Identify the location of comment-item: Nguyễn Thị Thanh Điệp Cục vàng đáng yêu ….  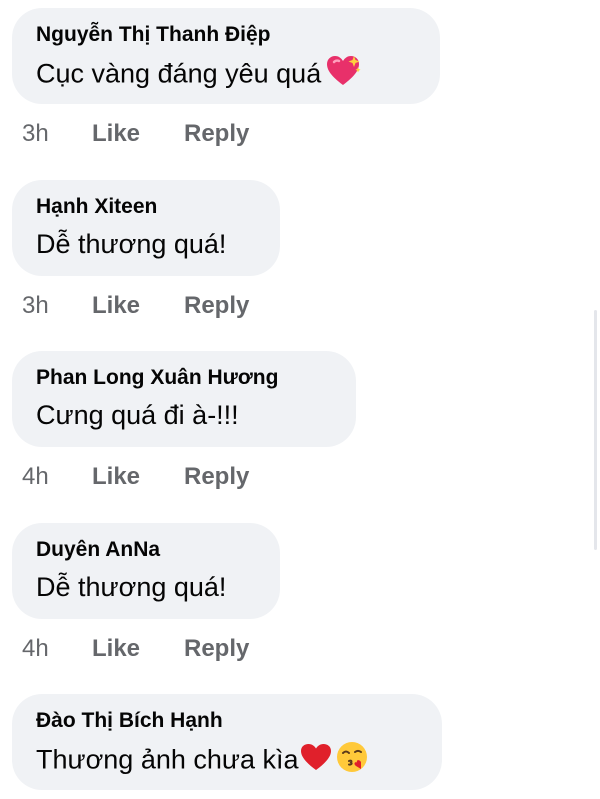
(226, 56).